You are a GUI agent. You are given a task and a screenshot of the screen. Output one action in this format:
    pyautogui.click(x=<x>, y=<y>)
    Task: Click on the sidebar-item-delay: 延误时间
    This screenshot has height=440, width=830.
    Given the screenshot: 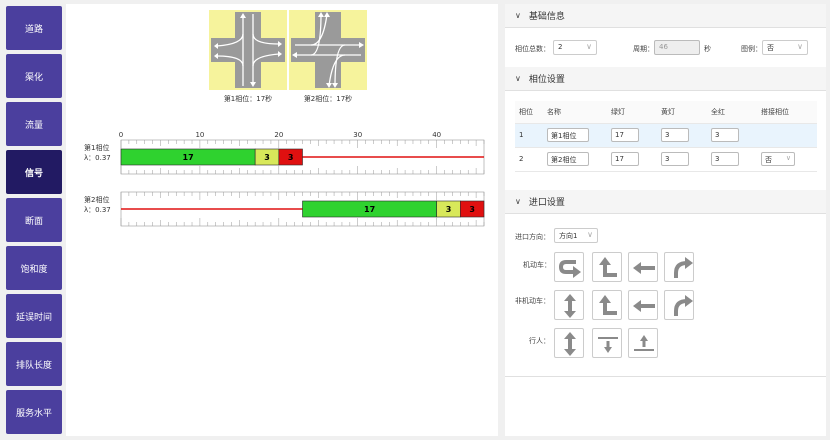 What is the action you would take?
    pyautogui.click(x=34, y=316)
    